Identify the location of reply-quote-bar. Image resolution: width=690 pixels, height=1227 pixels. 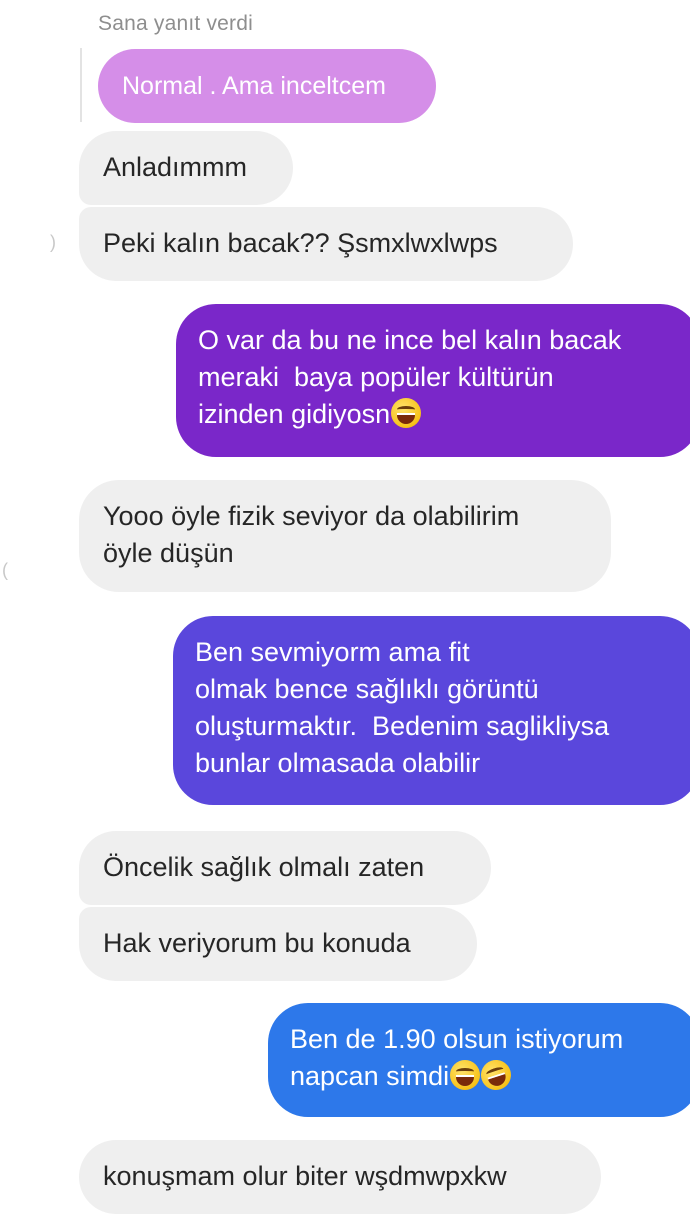
(81, 85).